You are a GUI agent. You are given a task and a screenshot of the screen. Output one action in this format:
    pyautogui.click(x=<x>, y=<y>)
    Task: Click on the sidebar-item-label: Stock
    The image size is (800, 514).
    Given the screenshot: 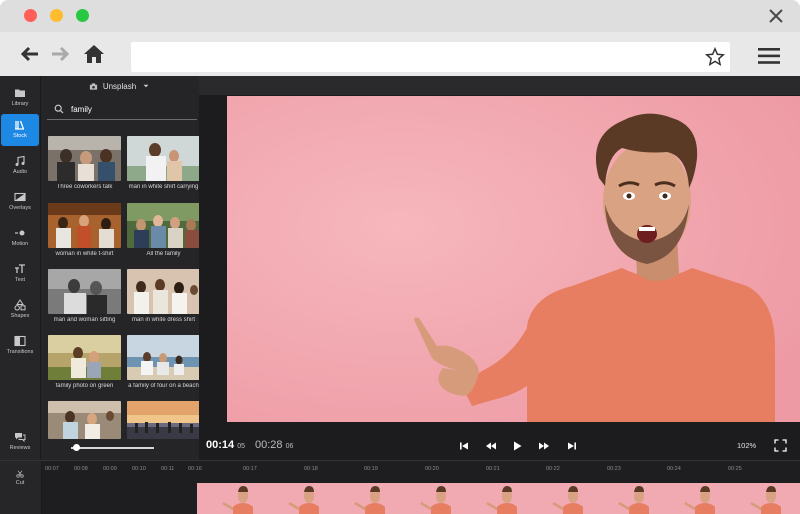 What is the action you would take?
    pyautogui.click(x=20, y=136)
    